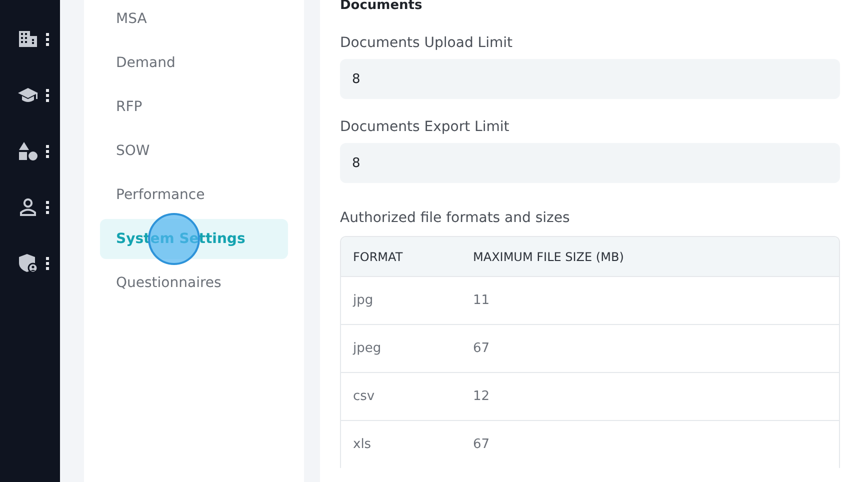 The image size is (860, 482). Describe the element at coordinates (362, 444) in the screenshot. I see `table-cell-text: xls` at that location.